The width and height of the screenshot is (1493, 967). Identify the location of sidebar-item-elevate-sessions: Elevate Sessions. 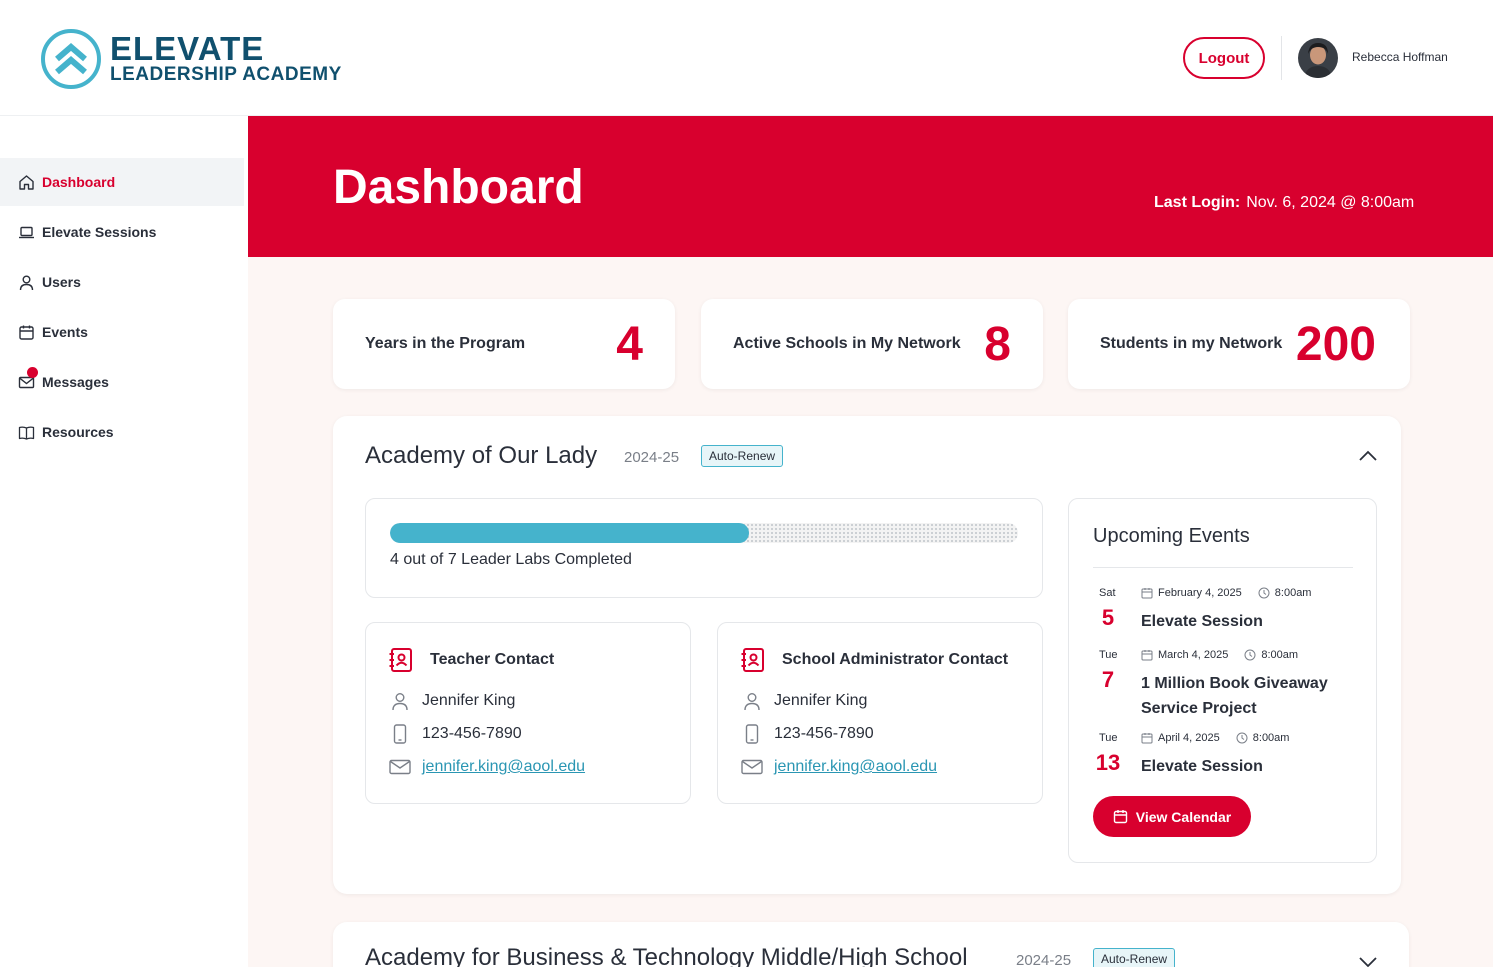
(122, 232).